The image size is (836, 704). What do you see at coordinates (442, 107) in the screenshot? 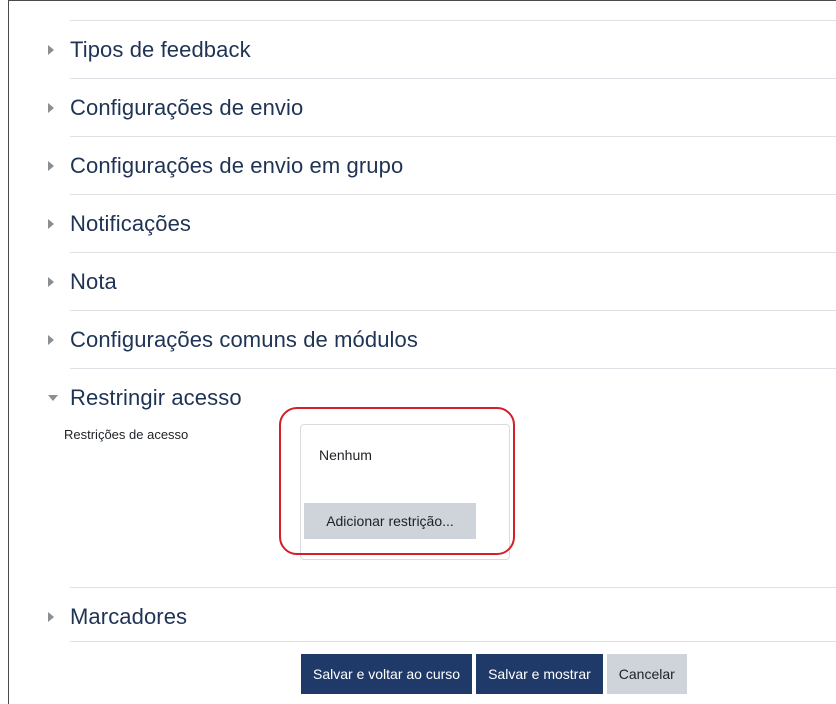
I see `section-configuracoes-de-envio: Configurações de envio` at bounding box center [442, 107].